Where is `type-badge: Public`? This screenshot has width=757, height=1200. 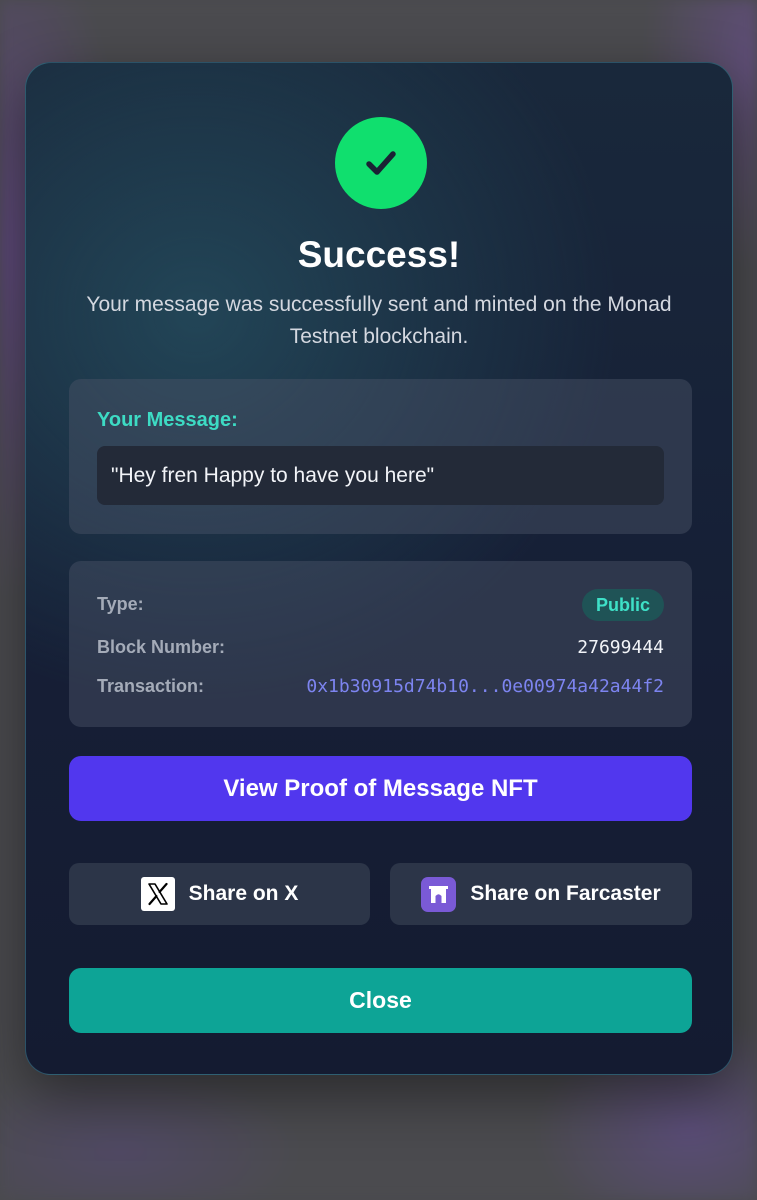 type-badge: Public is located at coordinates (622, 605).